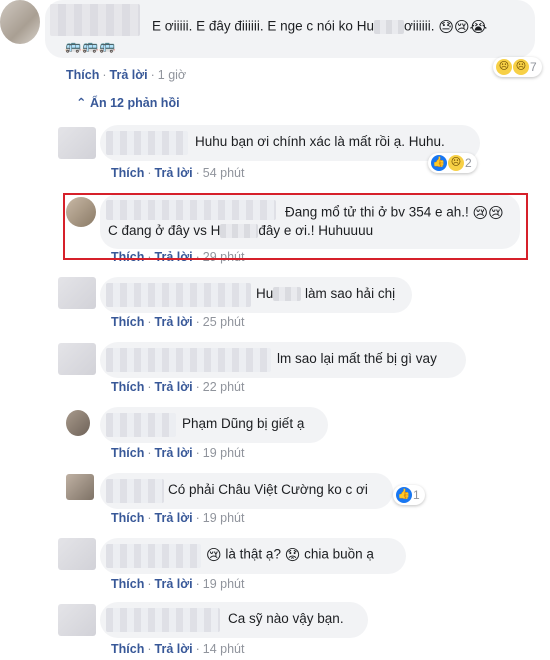  I want to click on chevron-up-icon: ⌃, so click(81, 103).